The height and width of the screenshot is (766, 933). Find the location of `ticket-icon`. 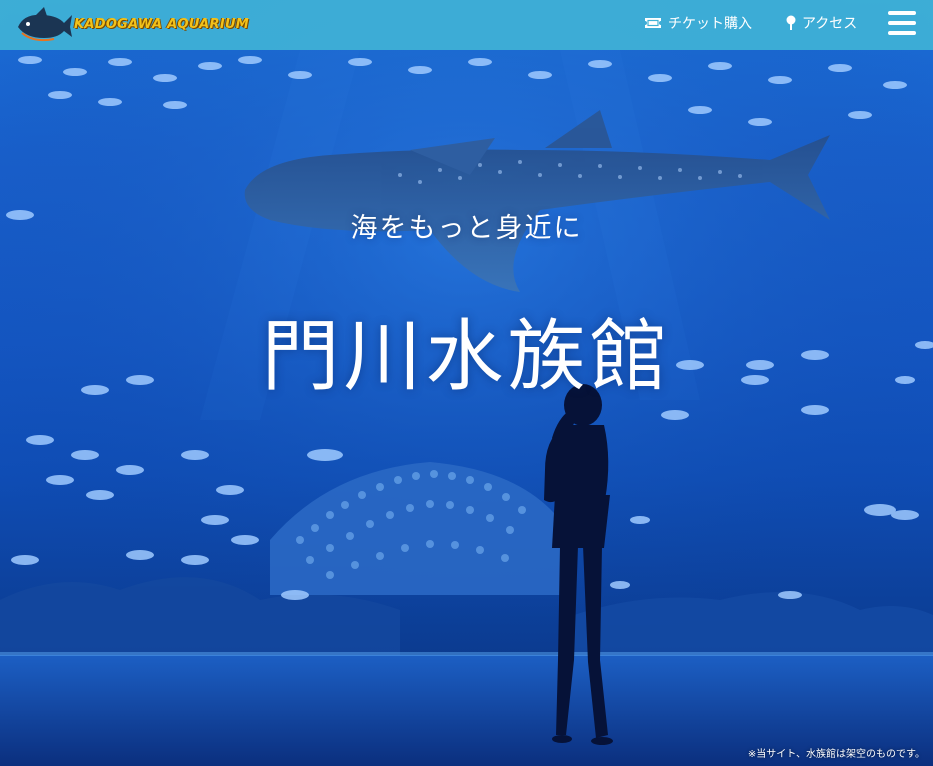

ticket-icon is located at coordinates (653, 23).